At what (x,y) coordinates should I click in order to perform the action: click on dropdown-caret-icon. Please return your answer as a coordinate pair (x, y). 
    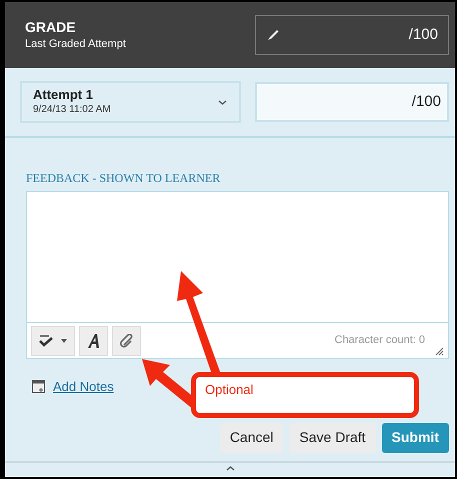
    Looking at the image, I should click on (64, 340).